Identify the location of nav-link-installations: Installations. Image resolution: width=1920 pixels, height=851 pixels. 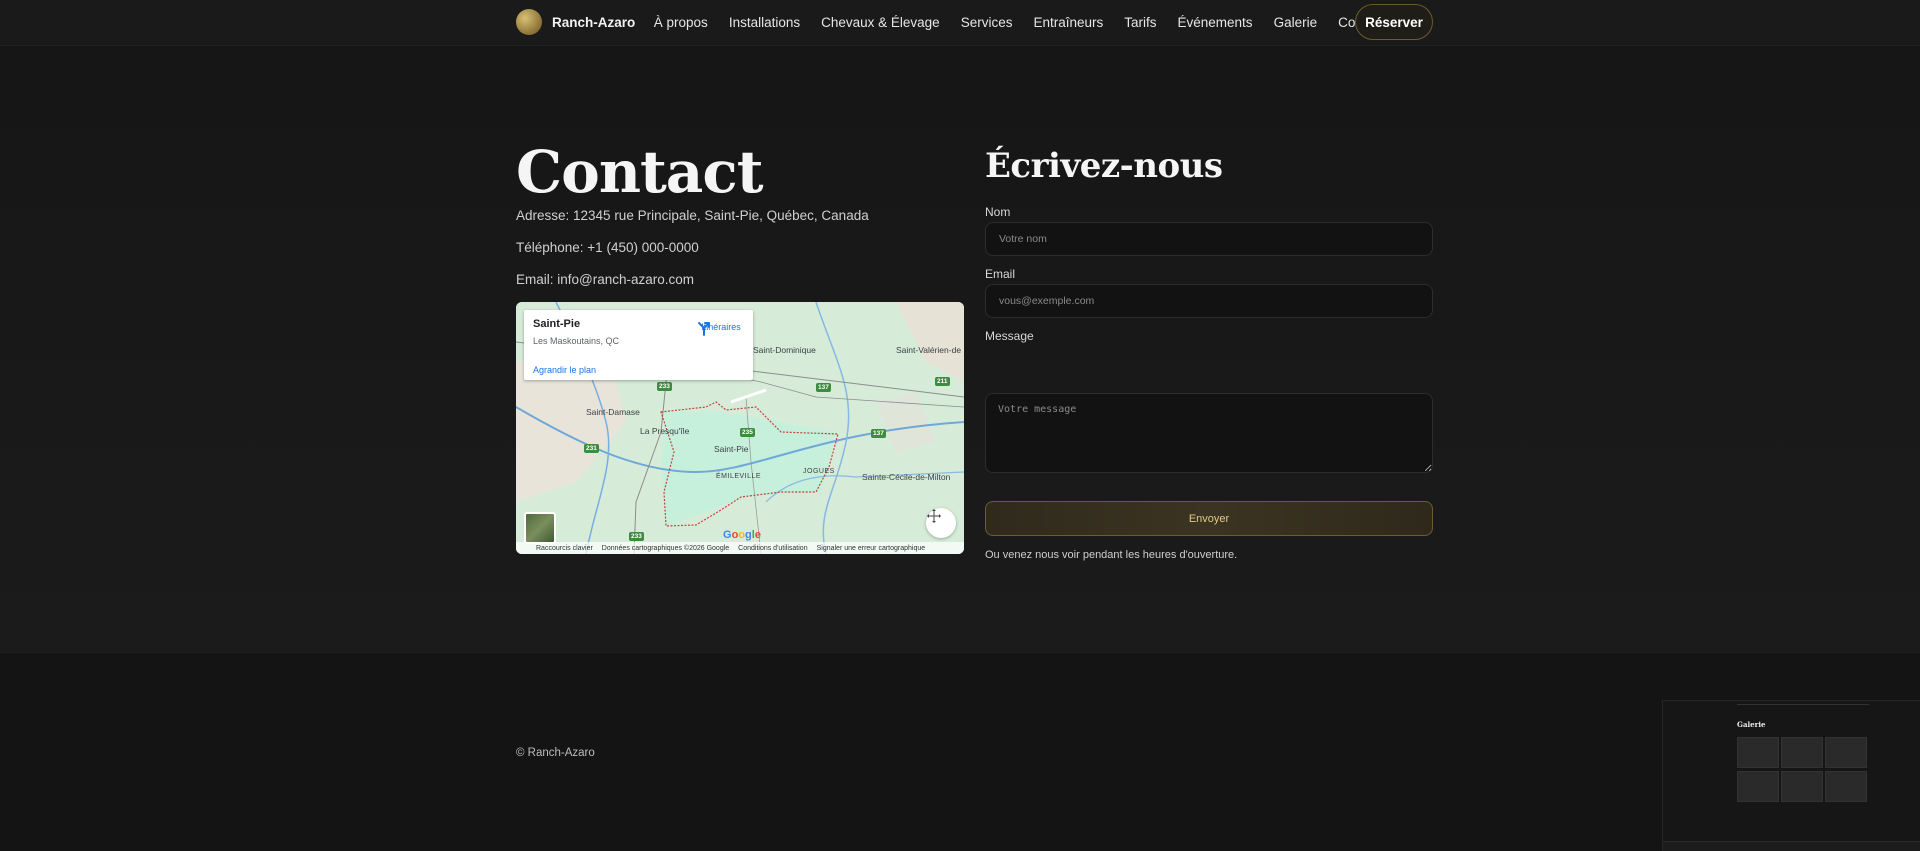
(764, 22).